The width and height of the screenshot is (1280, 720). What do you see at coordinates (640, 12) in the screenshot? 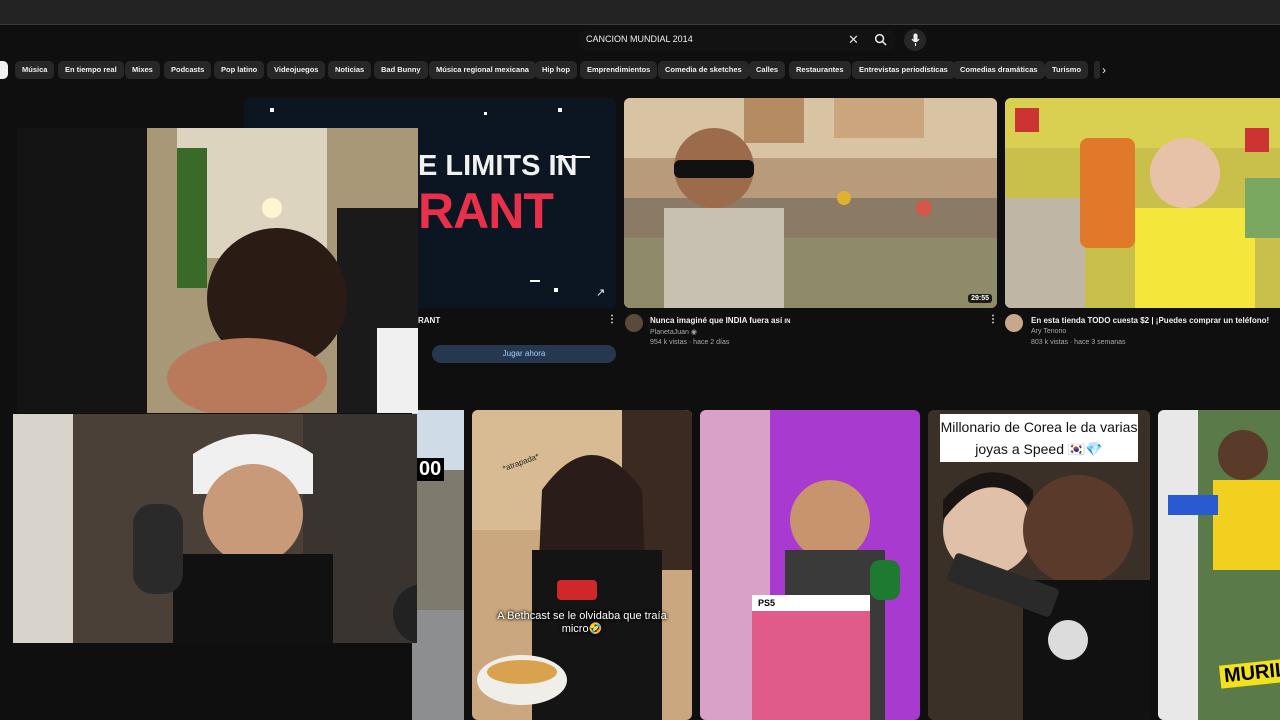
I see `top-browser-strip` at bounding box center [640, 12].